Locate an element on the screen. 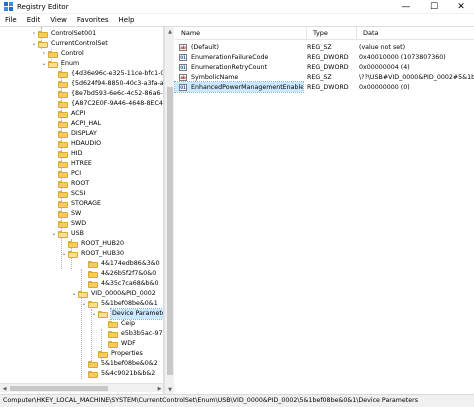  tree-item-wdf: WDF is located at coordinates (118, 344).